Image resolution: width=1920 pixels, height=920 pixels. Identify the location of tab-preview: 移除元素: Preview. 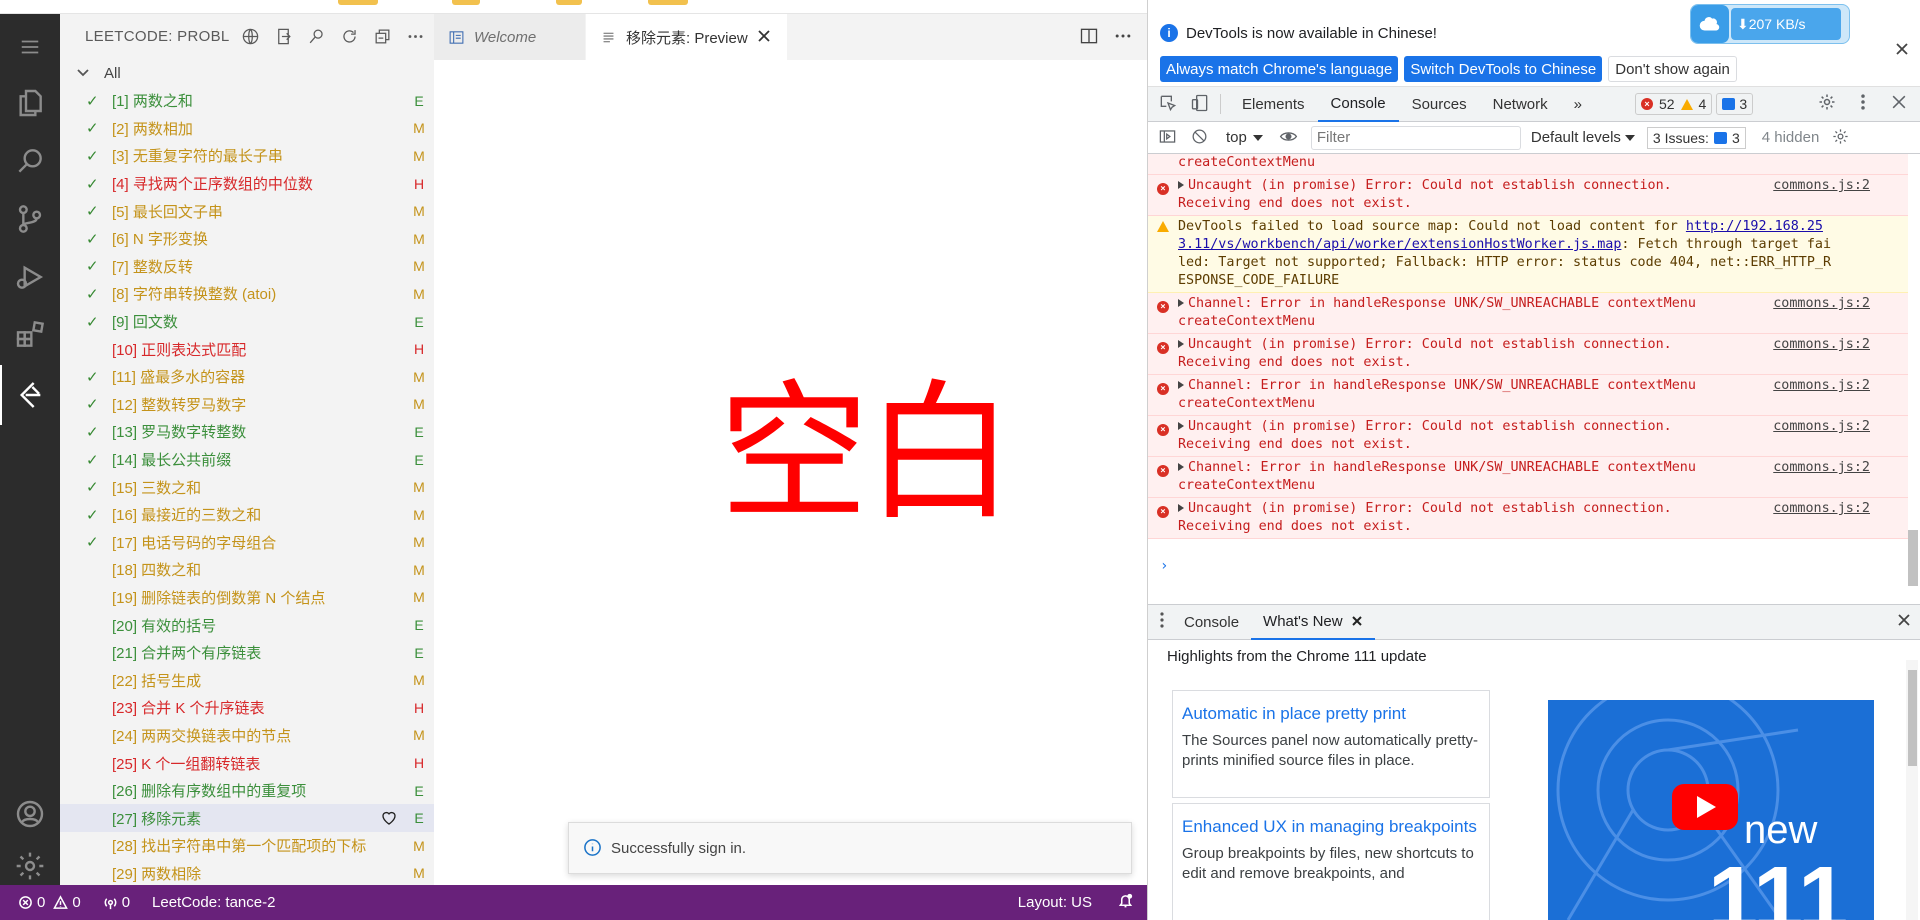
(687, 37).